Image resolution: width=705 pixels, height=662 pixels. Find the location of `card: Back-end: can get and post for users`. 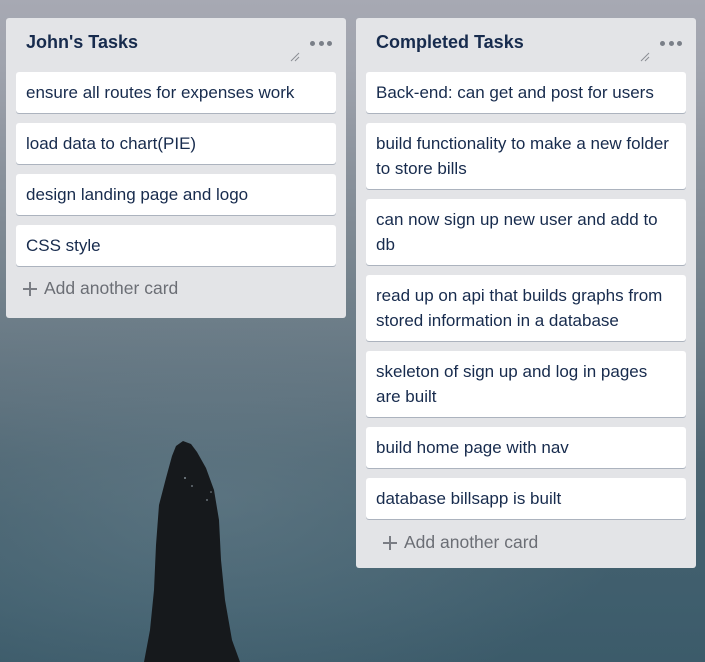

card: Back-end: can get and post for users is located at coordinates (526, 92).